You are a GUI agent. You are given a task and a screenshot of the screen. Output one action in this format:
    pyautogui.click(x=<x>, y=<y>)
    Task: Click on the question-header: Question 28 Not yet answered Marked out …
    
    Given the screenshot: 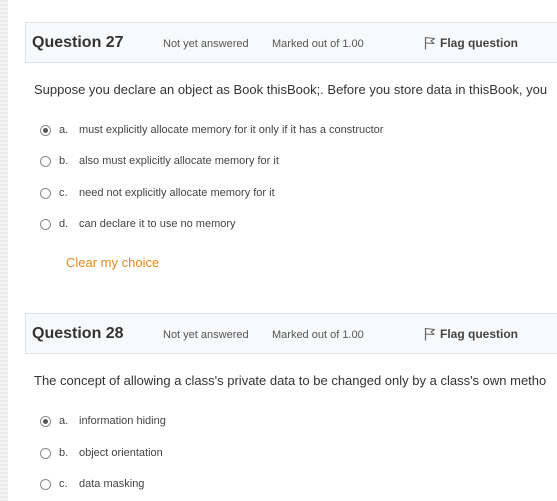 What is the action you would take?
    pyautogui.click(x=291, y=333)
    